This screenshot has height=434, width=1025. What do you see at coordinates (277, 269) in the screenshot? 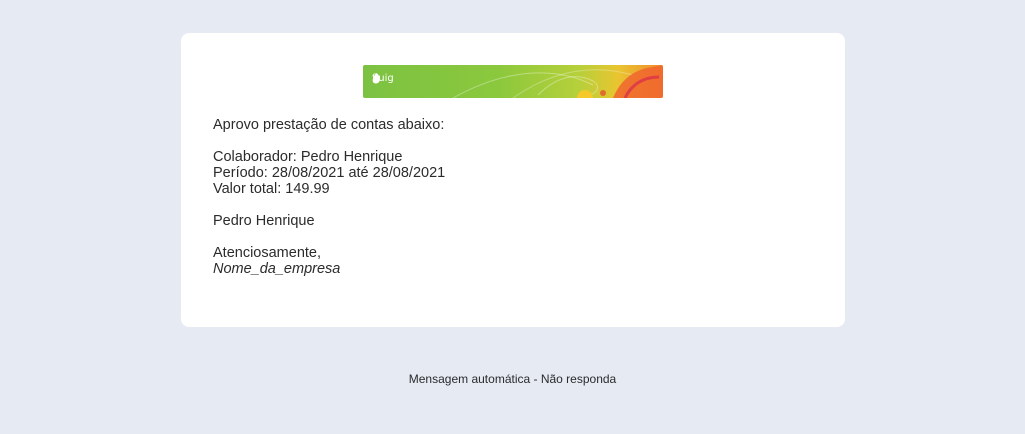
I see `company-name: Nome_da_empresa` at bounding box center [277, 269].